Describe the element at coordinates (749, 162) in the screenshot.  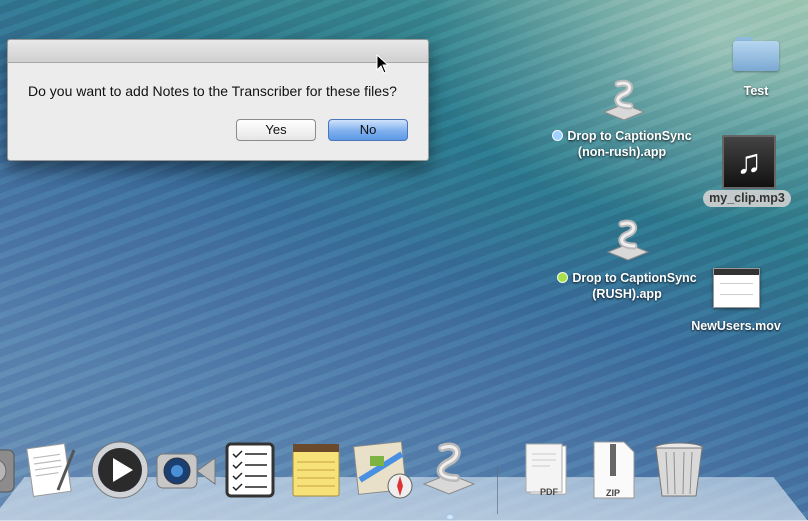
I see `music-file-icon: ♫` at that location.